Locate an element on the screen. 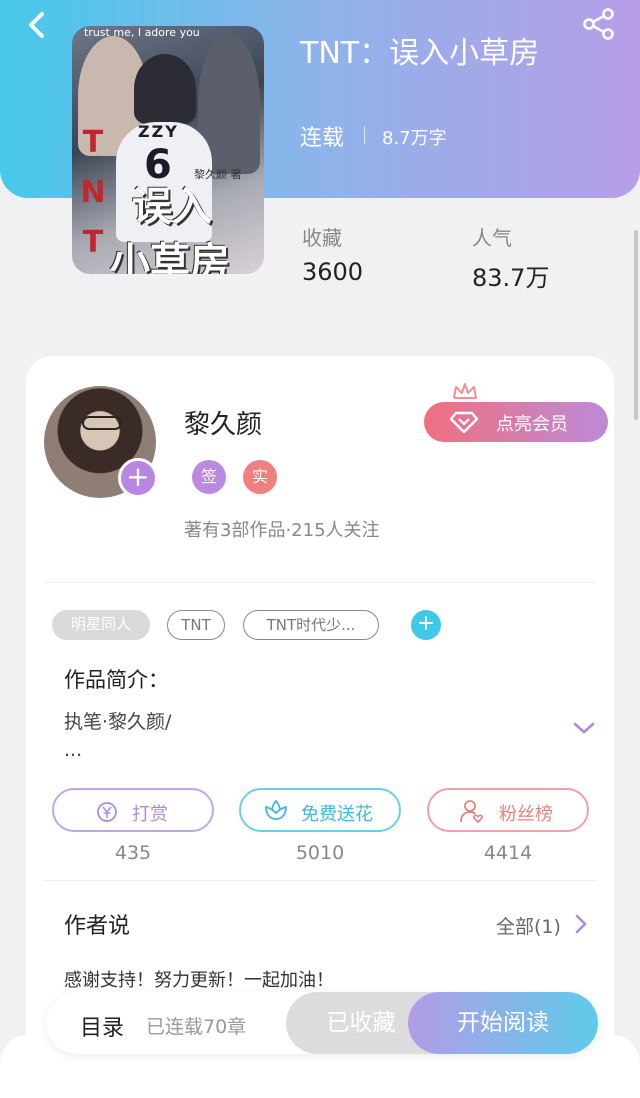 Image resolution: width=640 pixels, height=1098 pixels. vip-button-label: 点亮会员 is located at coordinates (532, 424).